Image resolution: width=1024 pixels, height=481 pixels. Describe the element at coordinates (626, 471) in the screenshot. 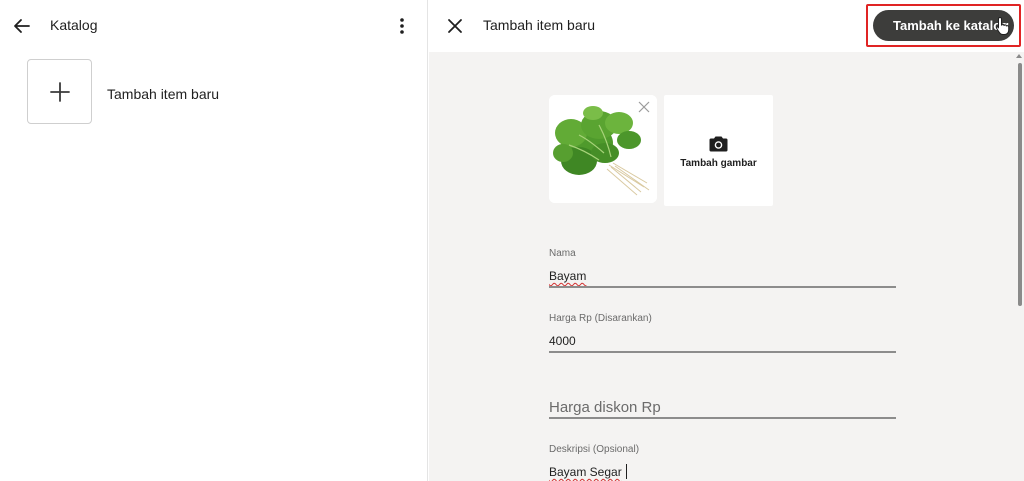

I see `text-caret` at that location.